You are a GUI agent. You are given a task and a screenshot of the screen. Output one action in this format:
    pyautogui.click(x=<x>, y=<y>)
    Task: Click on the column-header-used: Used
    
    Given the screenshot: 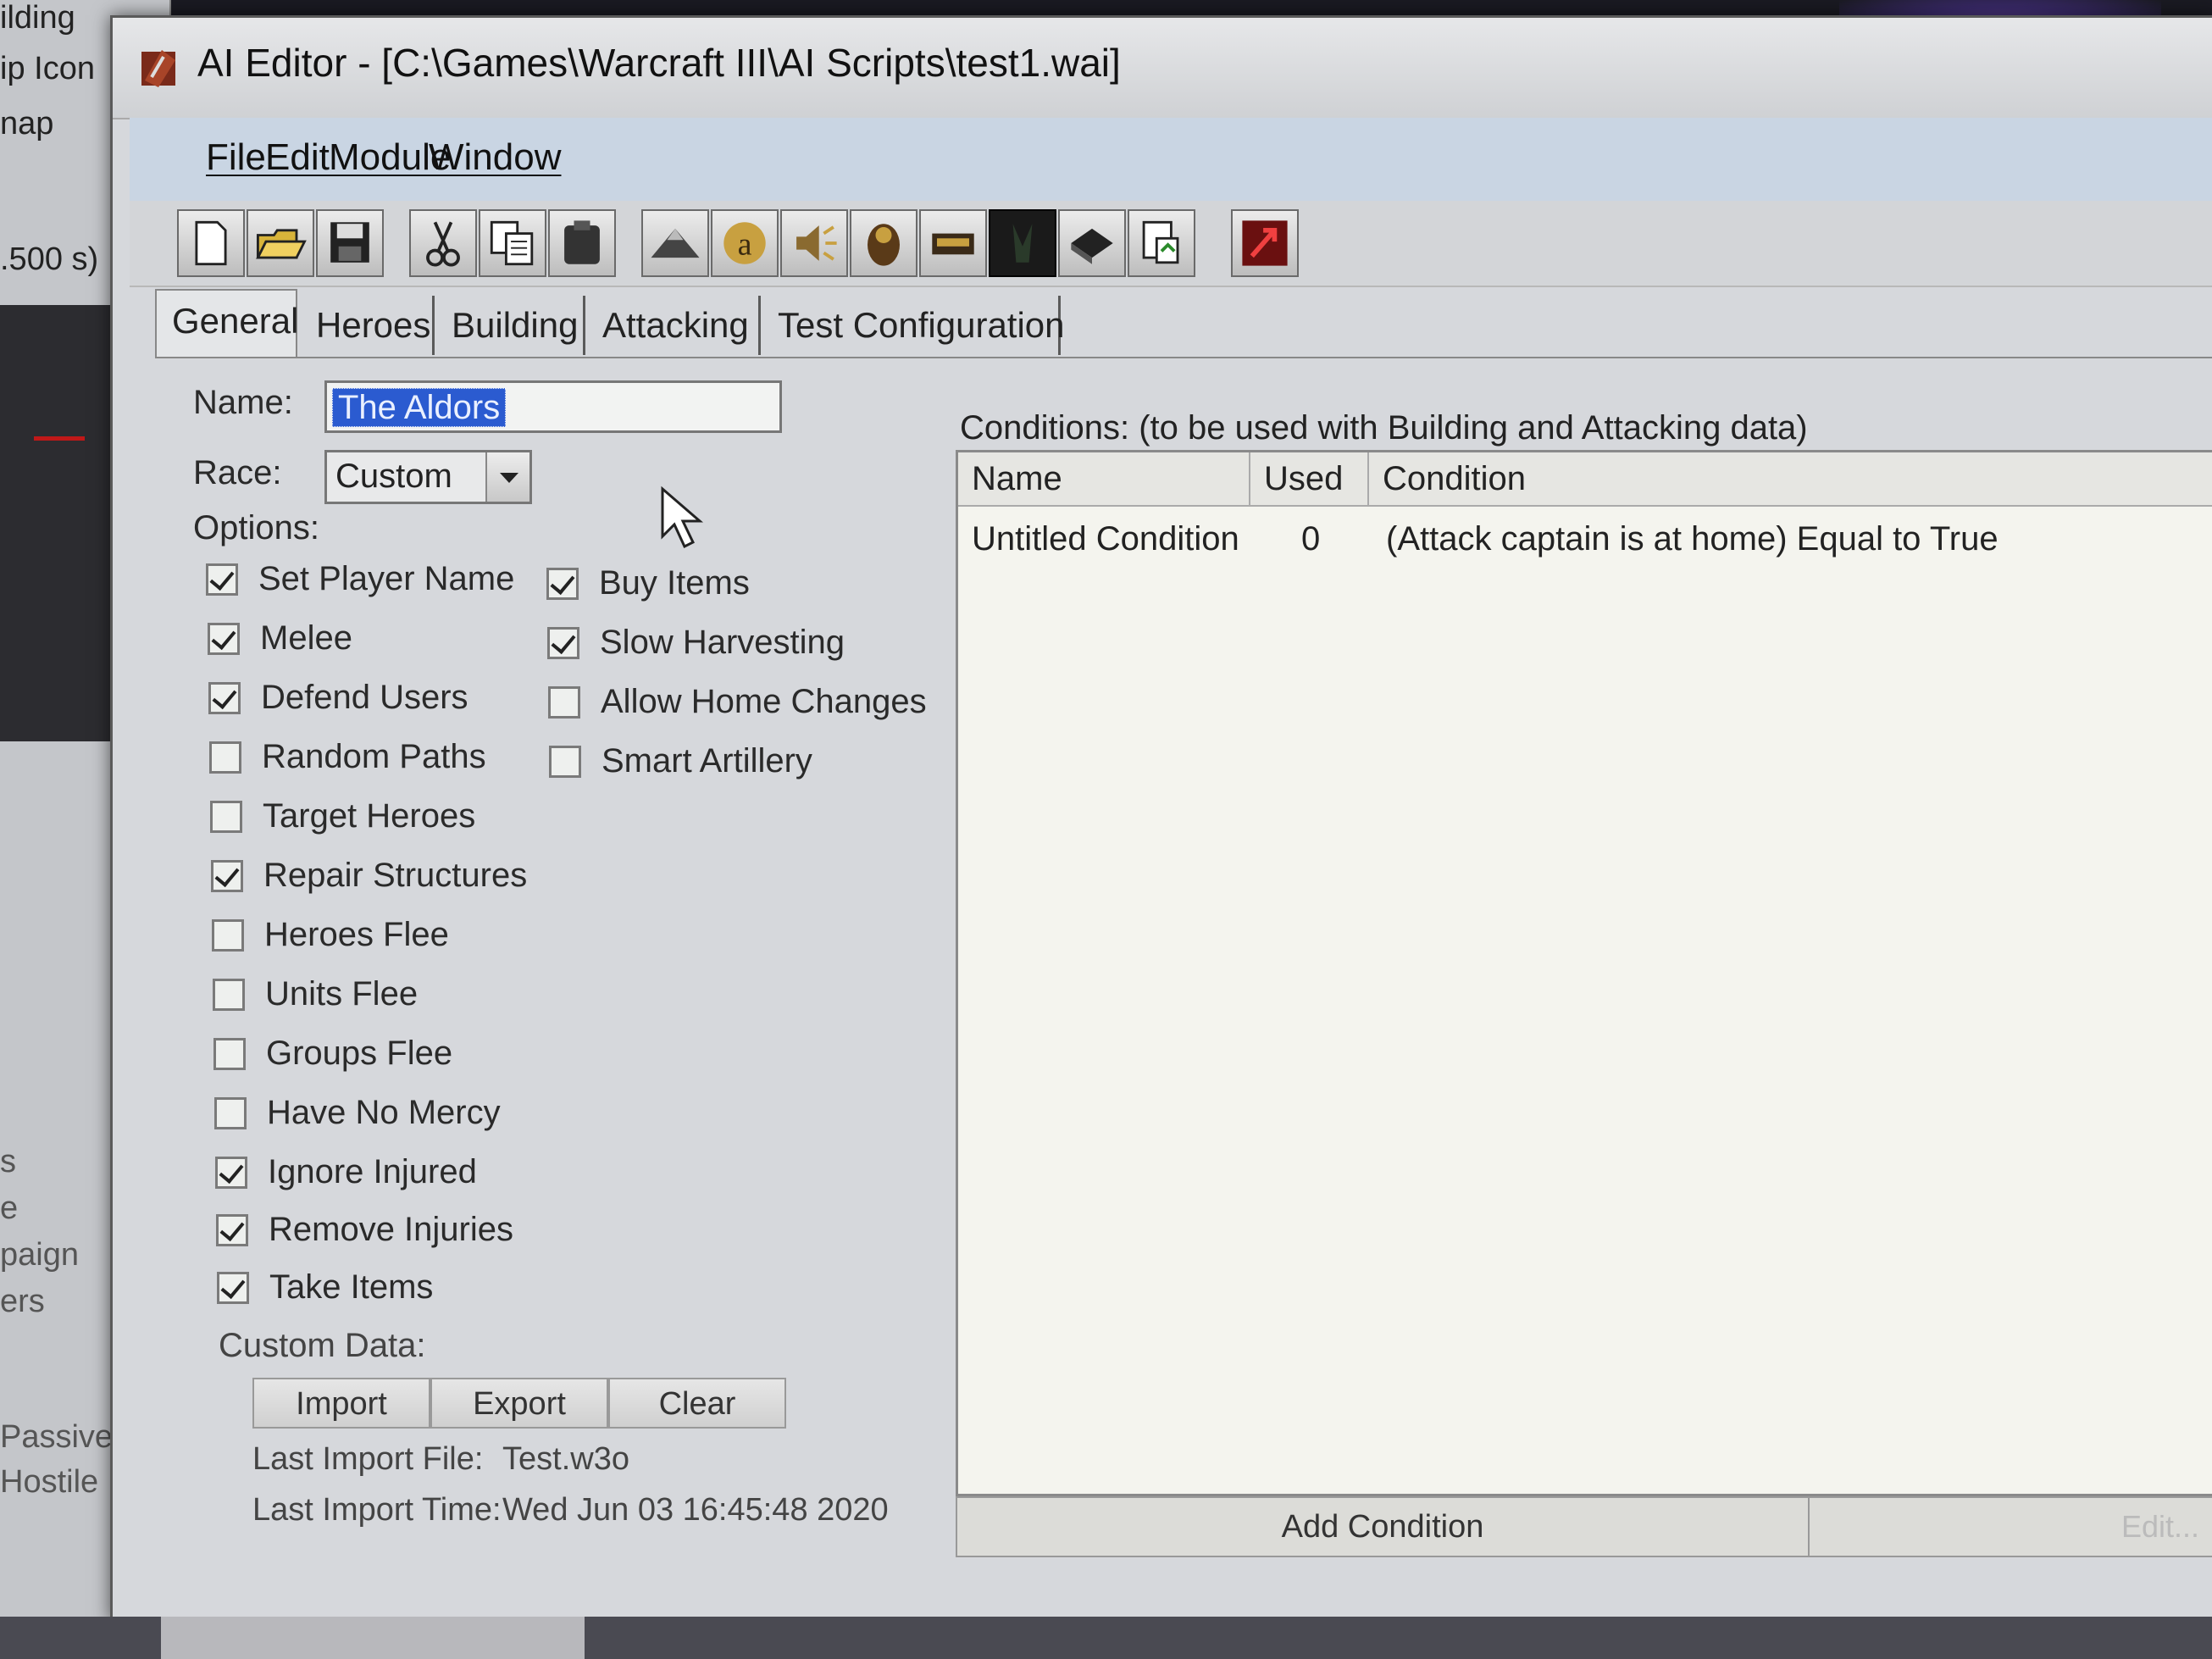 What is the action you would take?
    pyautogui.click(x=1309, y=479)
    